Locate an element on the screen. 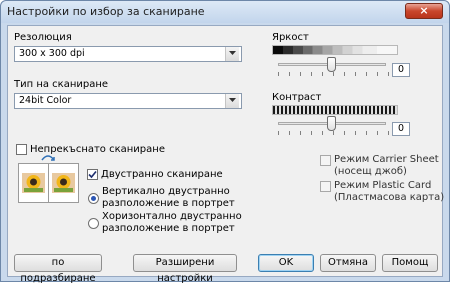 The height and width of the screenshot is (287, 450). contrast-pattern is located at coordinates (335, 110).